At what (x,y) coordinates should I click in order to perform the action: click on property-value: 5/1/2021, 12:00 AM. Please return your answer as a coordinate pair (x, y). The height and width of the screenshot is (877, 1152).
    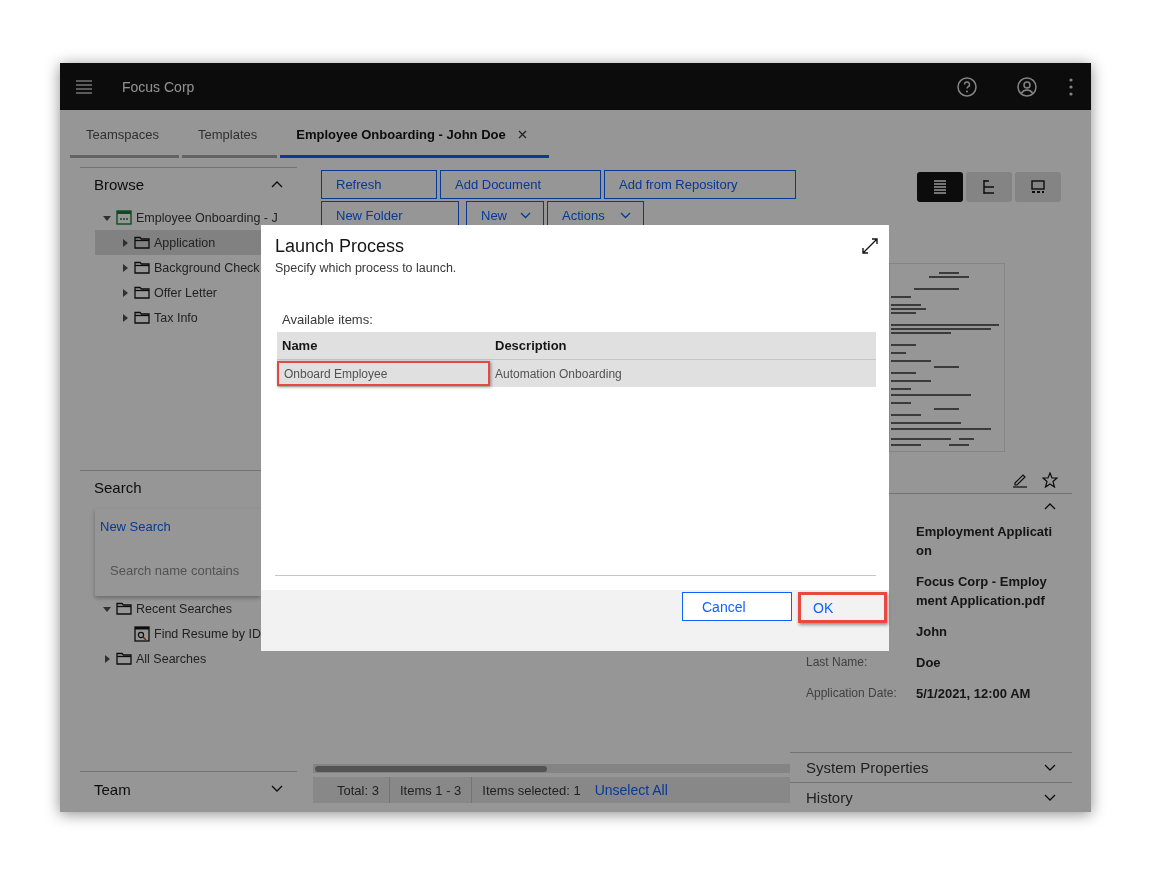
    Looking at the image, I should click on (974, 694).